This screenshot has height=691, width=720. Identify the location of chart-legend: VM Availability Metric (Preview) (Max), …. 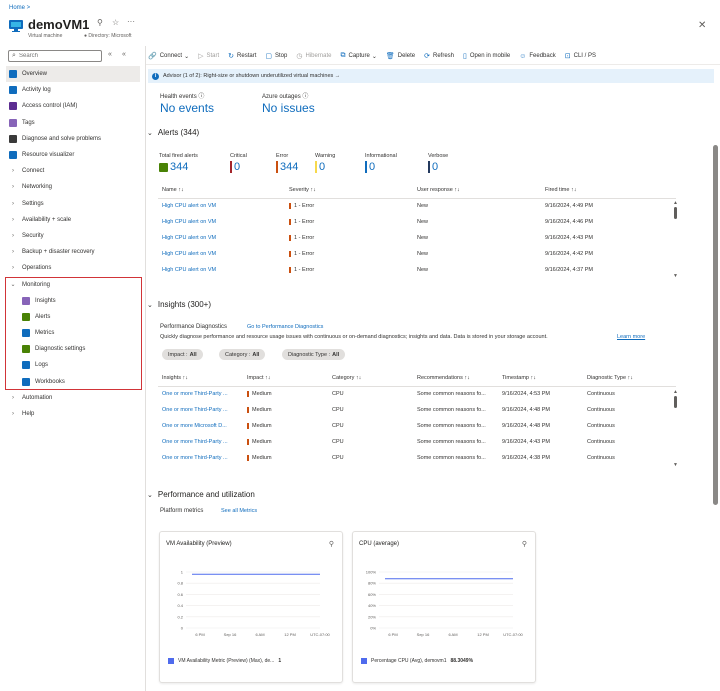
(224, 661).